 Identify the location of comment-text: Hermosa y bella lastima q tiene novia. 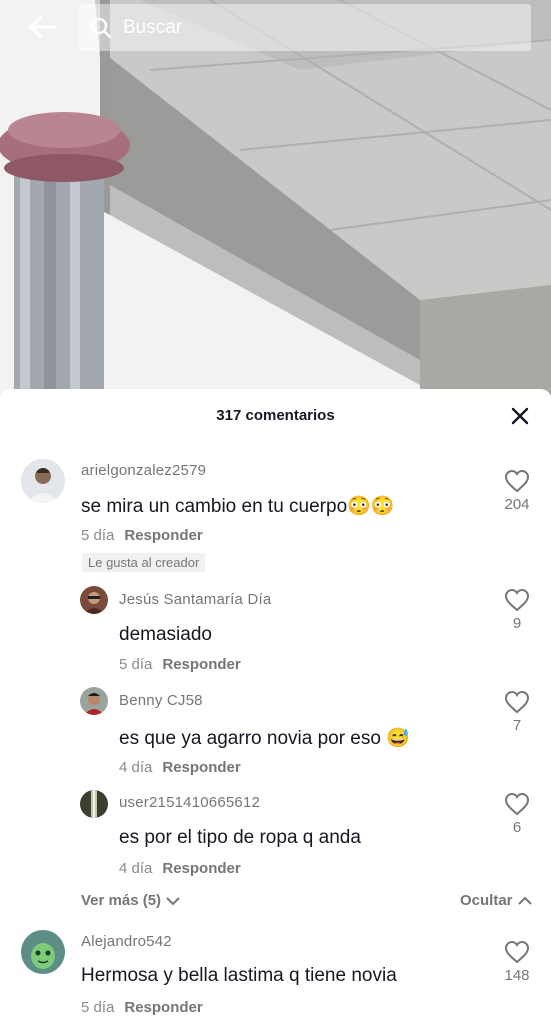
(239, 975).